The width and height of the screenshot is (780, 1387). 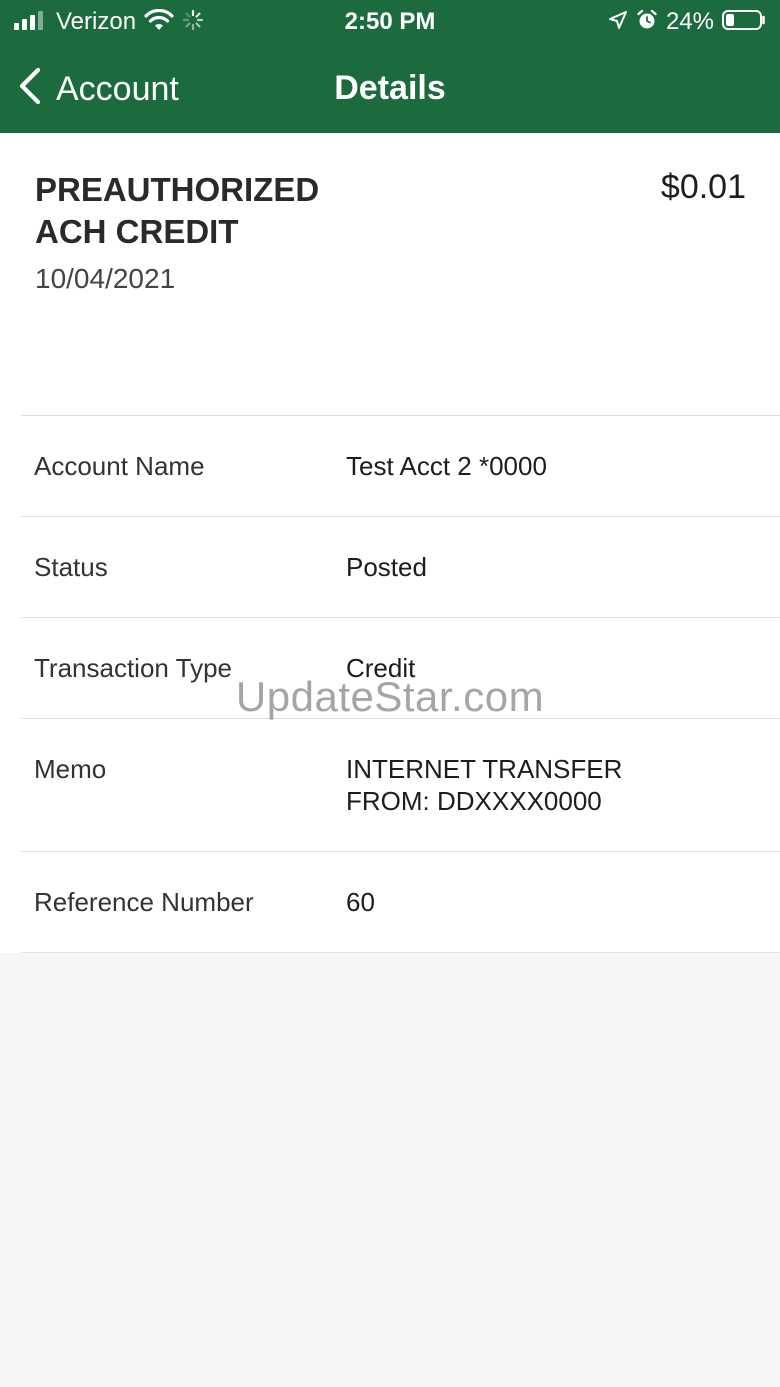 What do you see at coordinates (484, 785) in the screenshot?
I see `detail-value: INTERNET TRANSFER FROM: DDXXXX0000` at bounding box center [484, 785].